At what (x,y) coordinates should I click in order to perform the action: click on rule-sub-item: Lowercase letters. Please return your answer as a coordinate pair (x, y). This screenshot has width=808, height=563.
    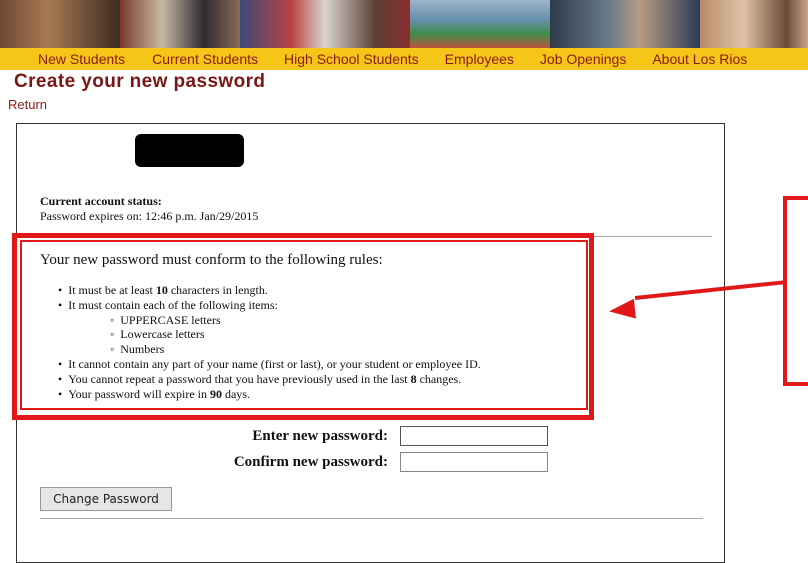
    Looking at the image, I should click on (295, 334).